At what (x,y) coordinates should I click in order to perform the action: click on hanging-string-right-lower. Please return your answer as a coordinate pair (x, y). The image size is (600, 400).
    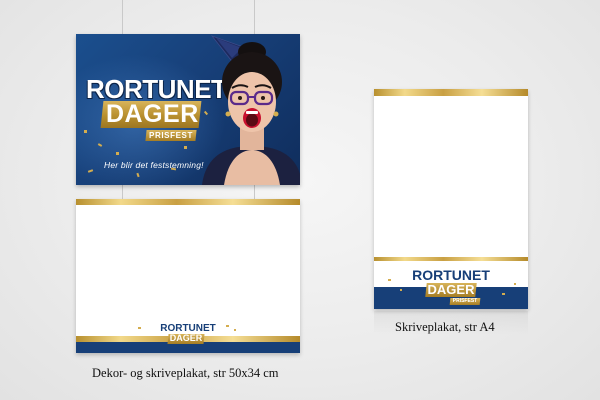
    Looking at the image, I should click on (254, 192).